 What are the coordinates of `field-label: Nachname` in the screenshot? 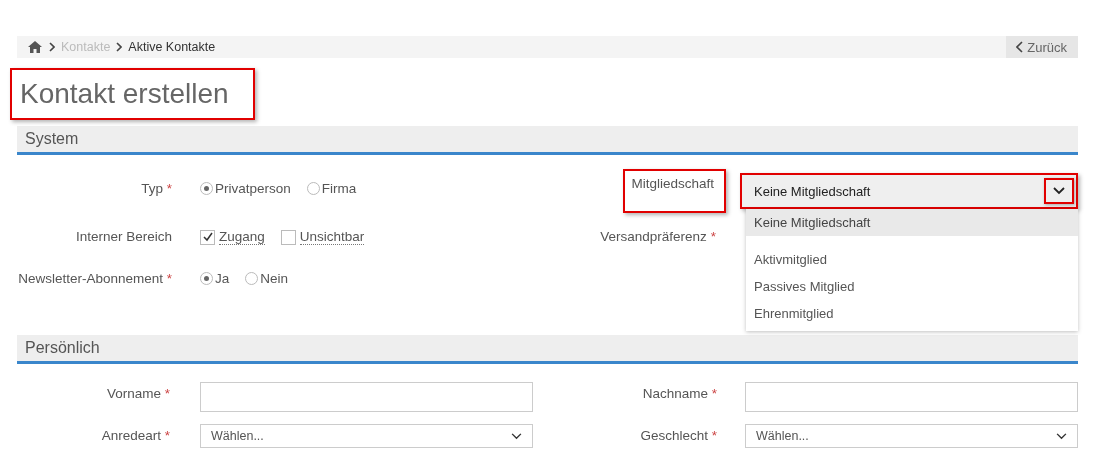 It's located at (675, 393).